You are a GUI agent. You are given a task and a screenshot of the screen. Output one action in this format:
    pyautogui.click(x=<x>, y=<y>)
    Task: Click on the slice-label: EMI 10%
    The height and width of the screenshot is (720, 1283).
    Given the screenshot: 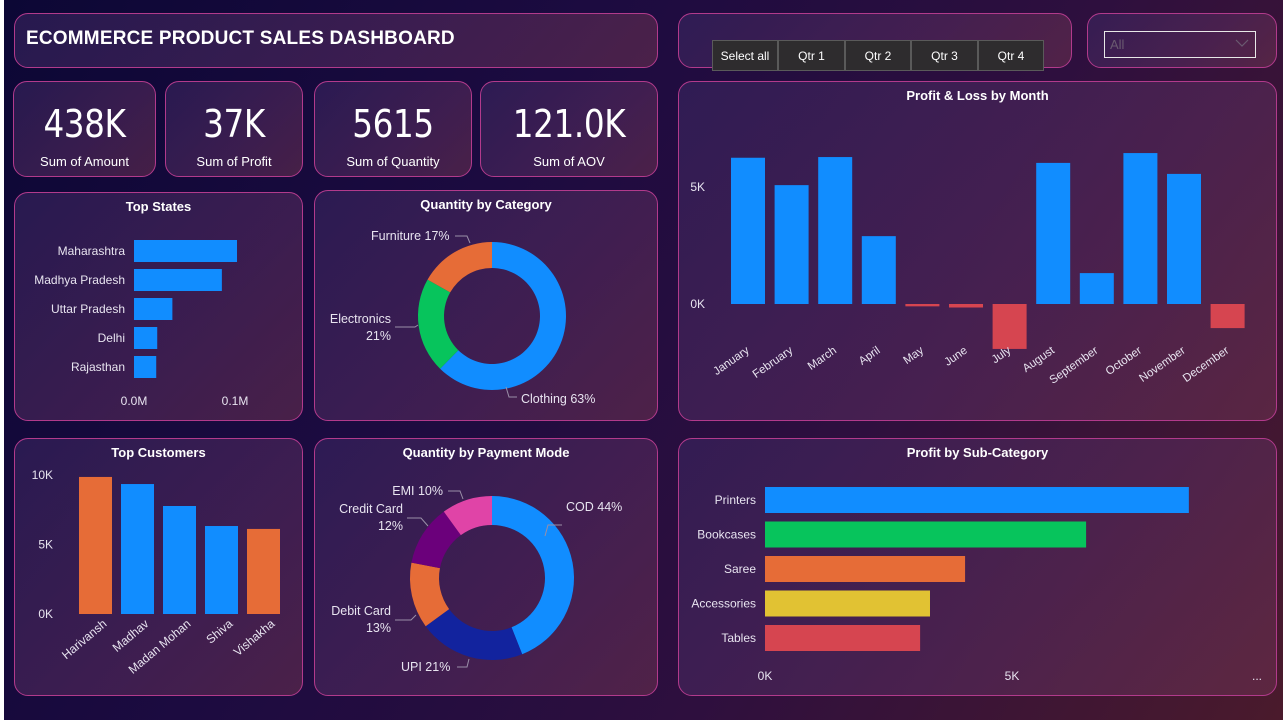 What is the action you would take?
    pyautogui.click(x=417, y=491)
    